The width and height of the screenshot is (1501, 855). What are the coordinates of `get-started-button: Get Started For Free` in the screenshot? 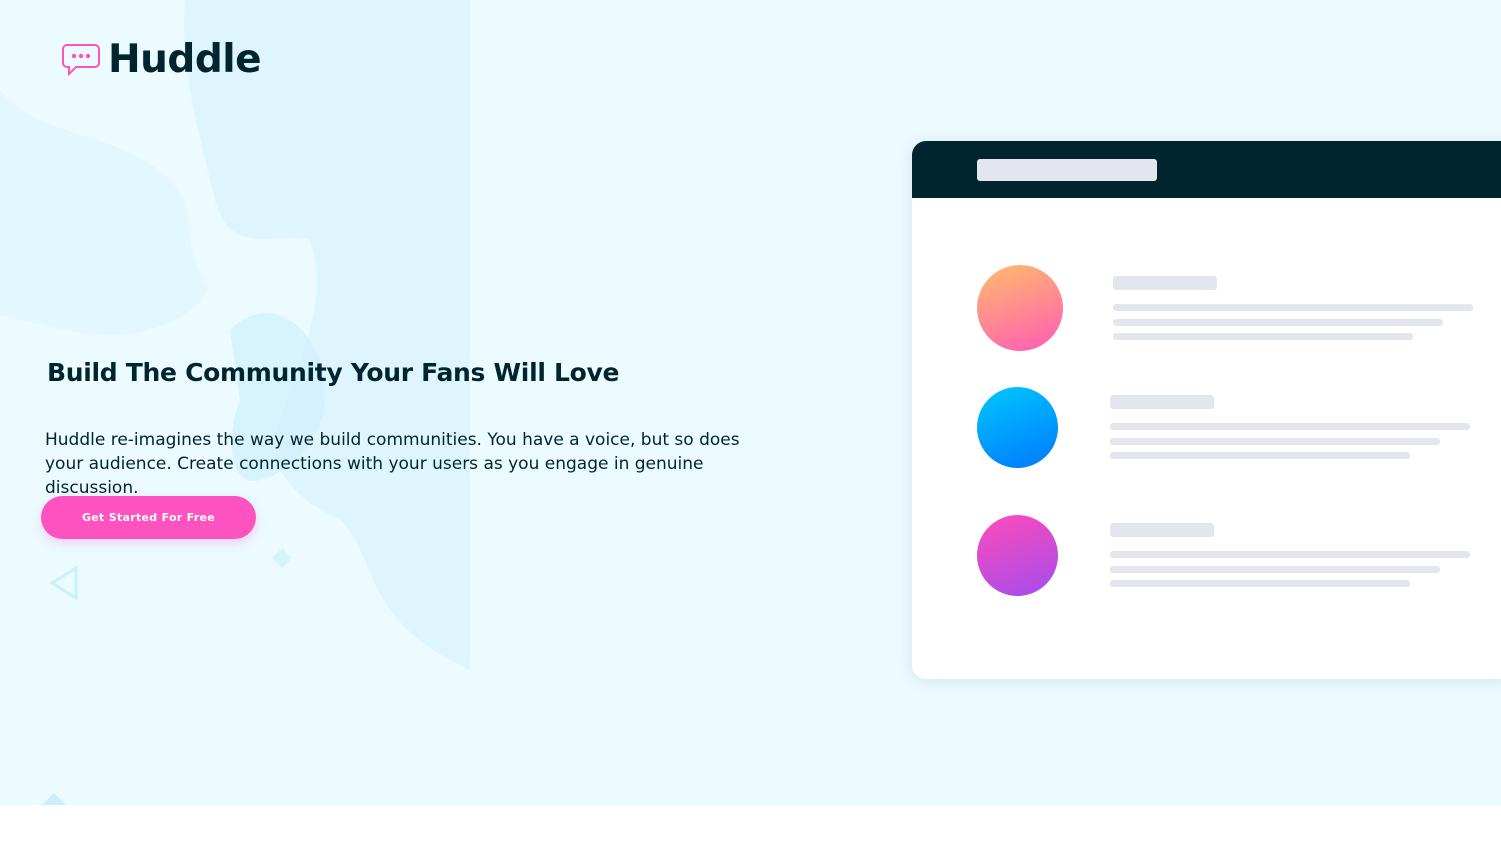 It's located at (148, 517).